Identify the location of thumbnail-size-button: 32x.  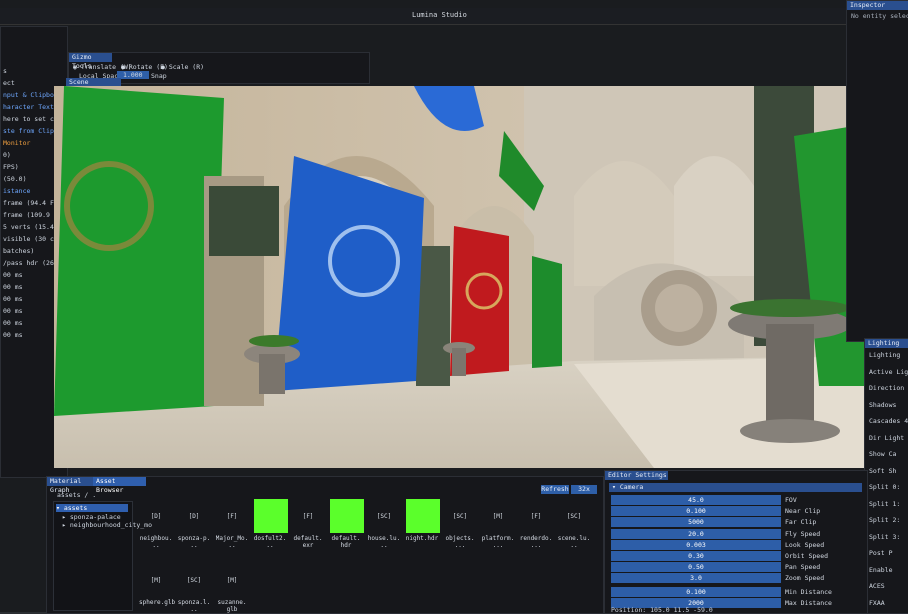
(584, 489).